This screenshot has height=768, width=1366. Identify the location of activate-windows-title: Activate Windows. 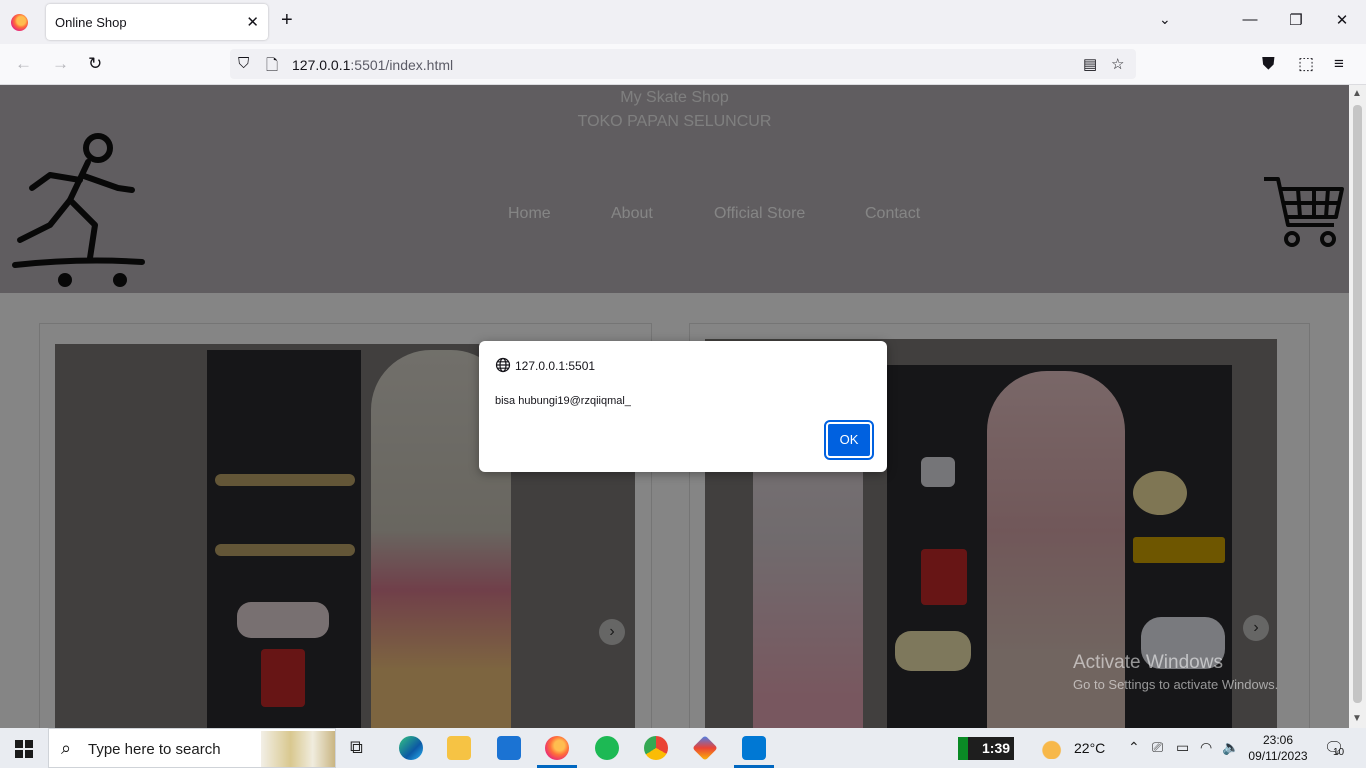
(1148, 662).